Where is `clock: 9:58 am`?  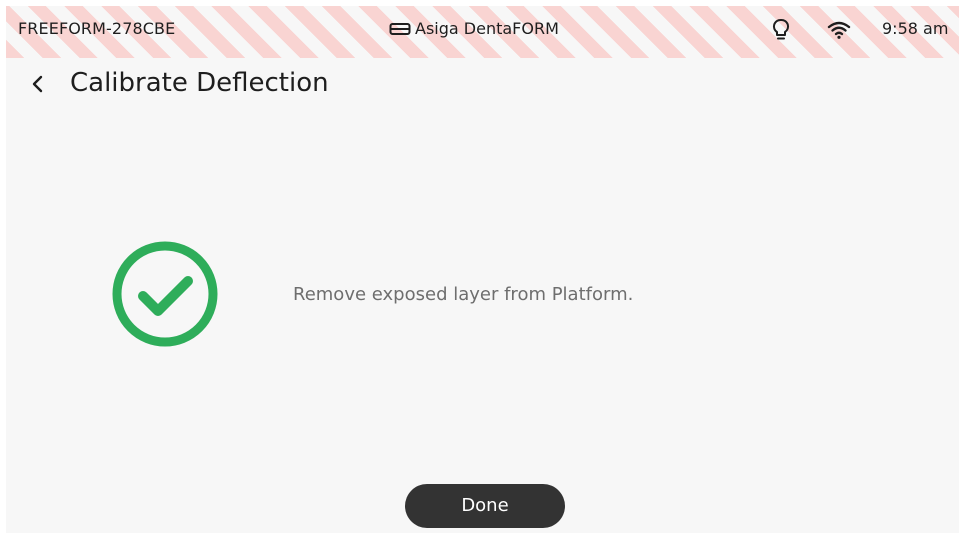
clock: 9:58 am is located at coordinates (915, 28).